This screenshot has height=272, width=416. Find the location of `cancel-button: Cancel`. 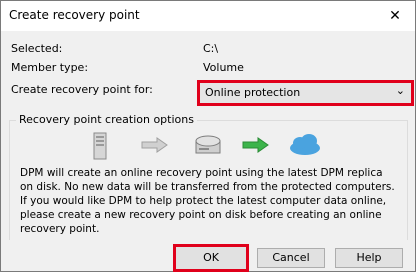

cancel-button: Cancel is located at coordinates (291, 258).